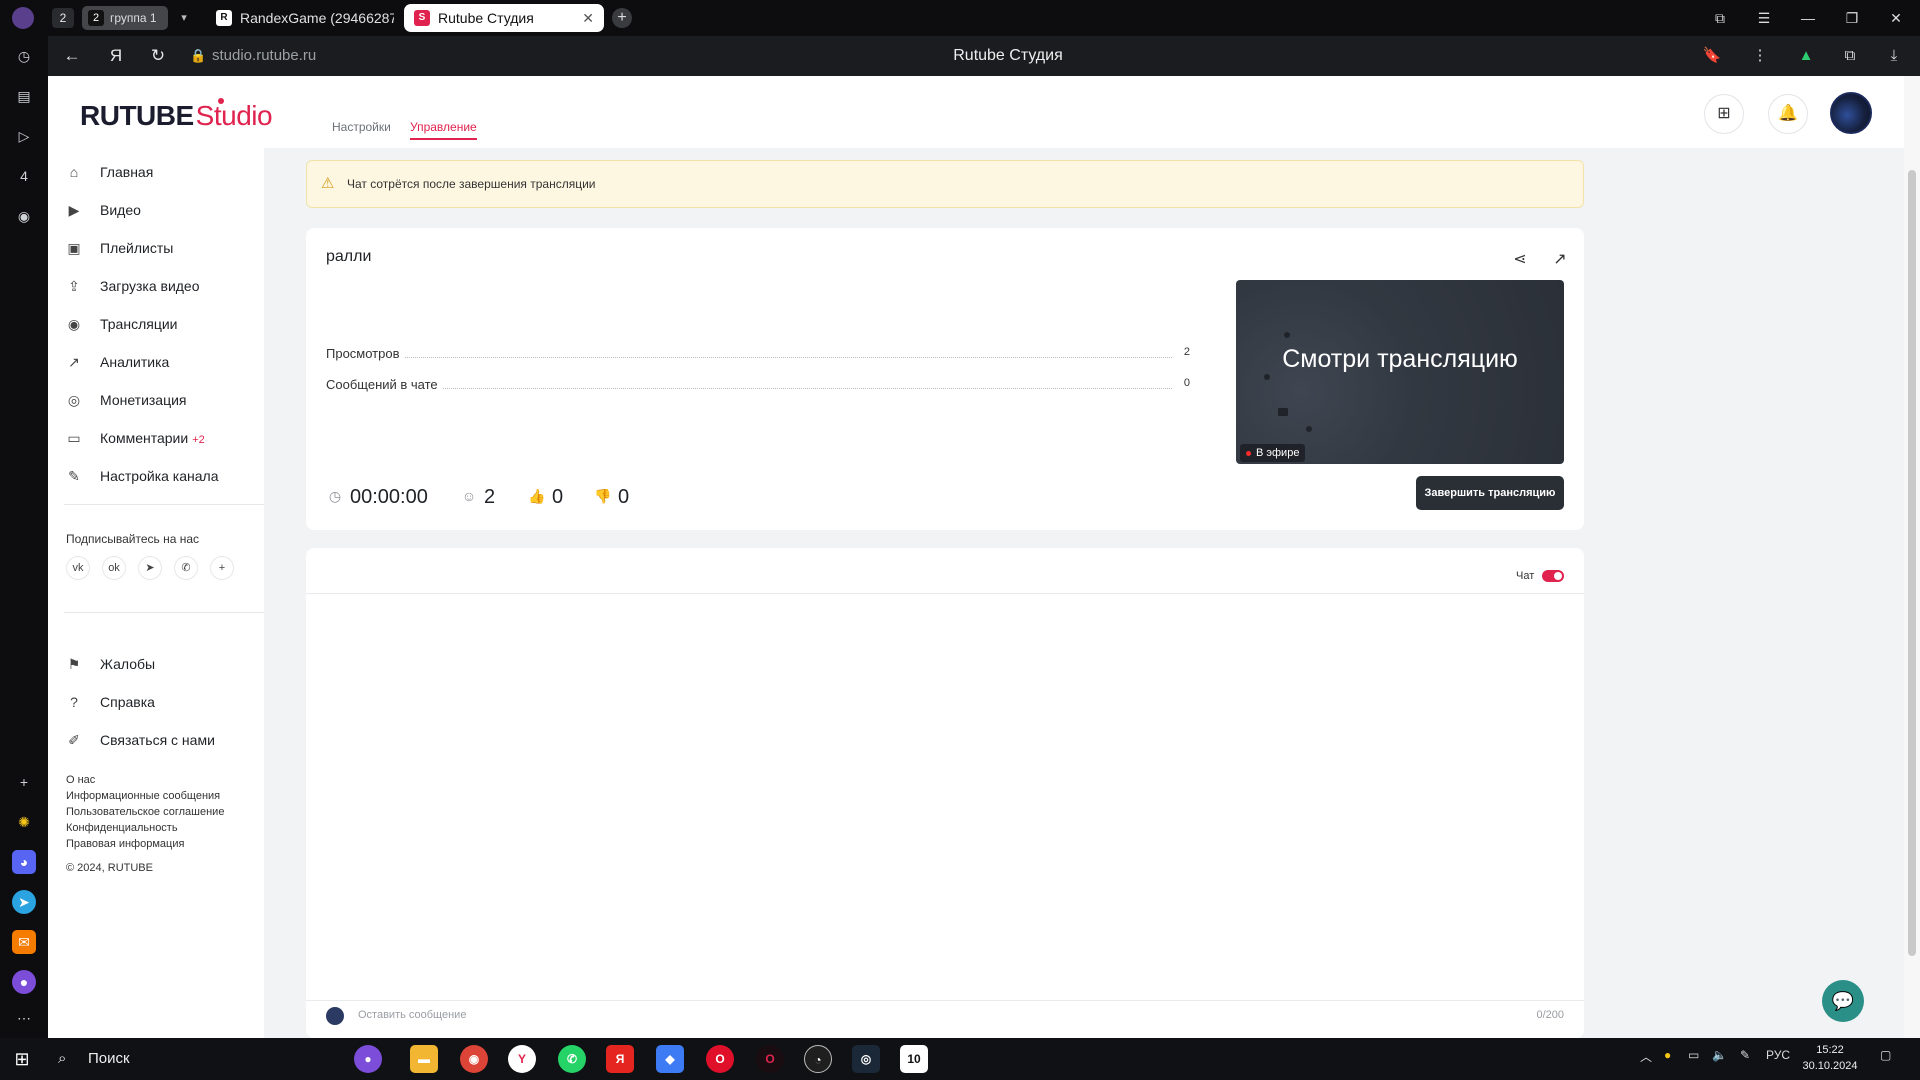 Image resolution: width=1920 pixels, height=1080 pixels. I want to click on stream-preview: Смотри трансляцию В эфире, so click(1400, 372).